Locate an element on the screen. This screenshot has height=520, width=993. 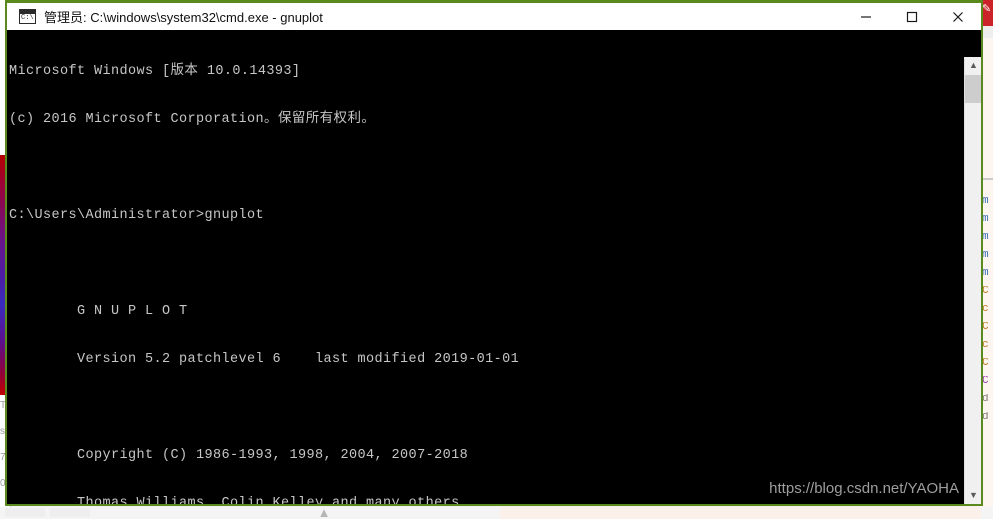
background-editor-logo-icon: ✎ is located at coordinates (987, 9).